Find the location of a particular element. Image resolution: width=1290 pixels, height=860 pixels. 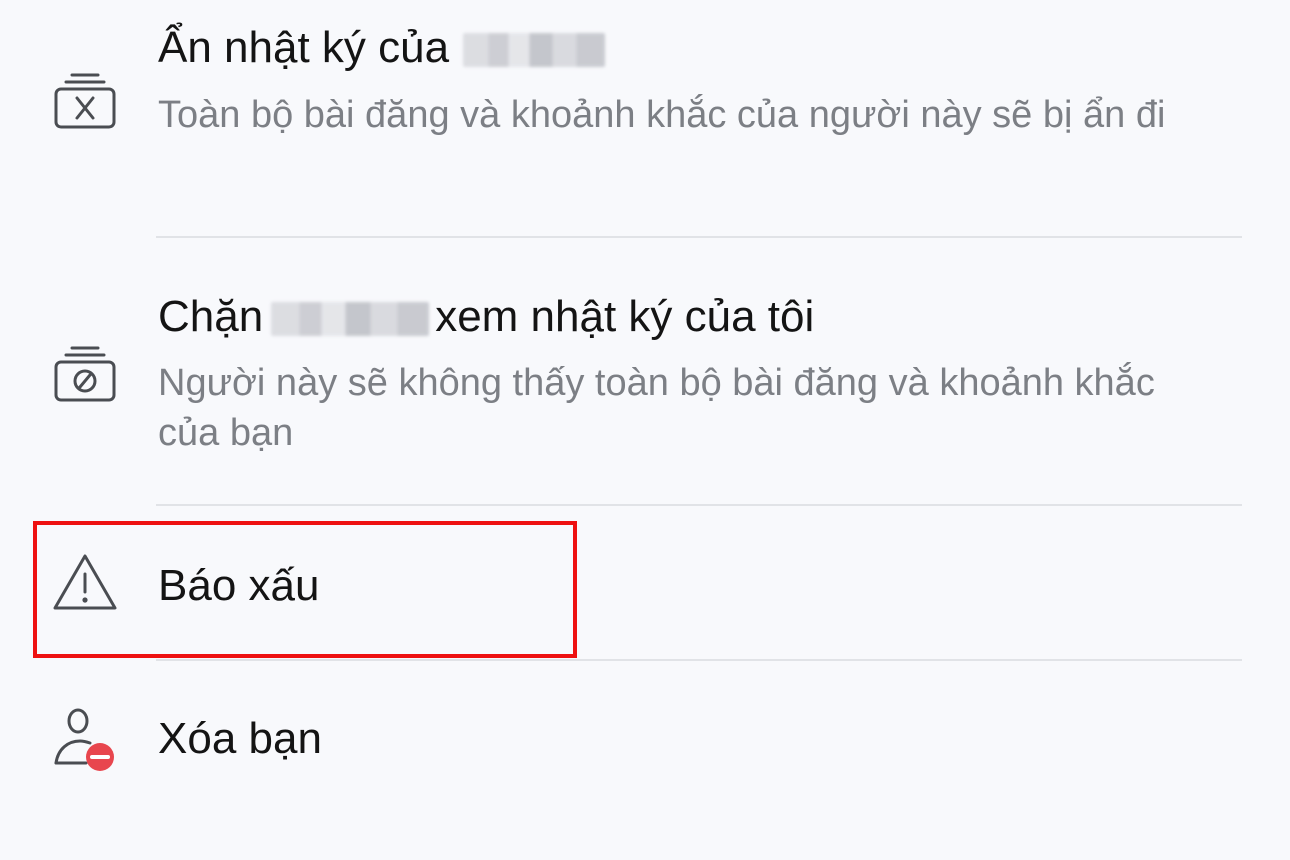

report-highlight-box is located at coordinates (305, 589).